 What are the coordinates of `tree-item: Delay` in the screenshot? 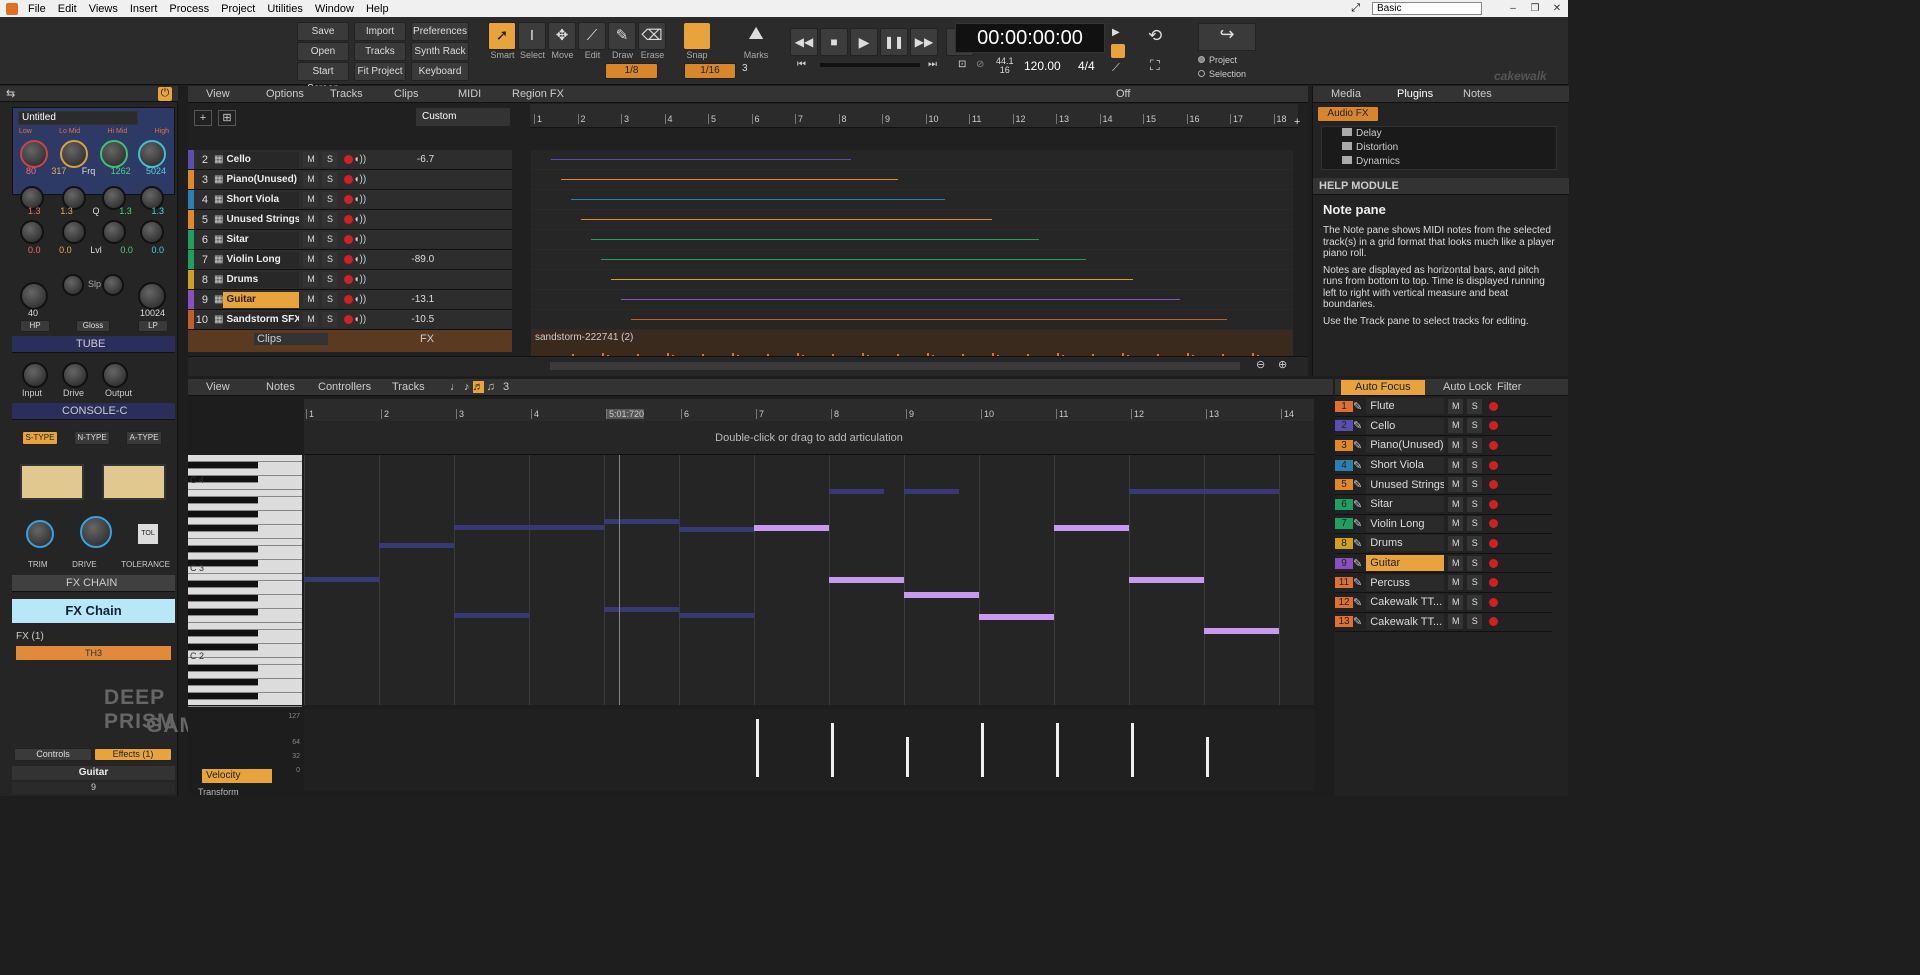 It's located at (1442, 134).